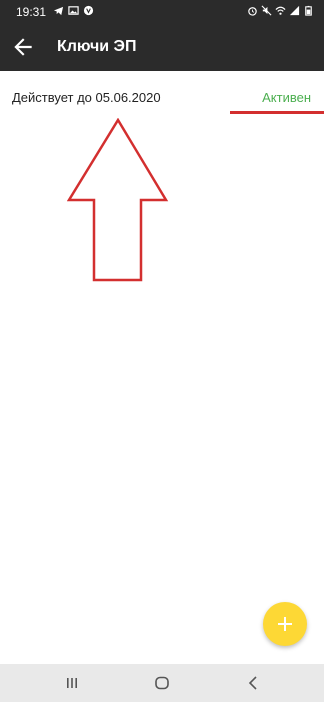 The height and width of the screenshot is (702, 324). What do you see at coordinates (58, 10) in the screenshot?
I see `telegram-icon` at bounding box center [58, 10].